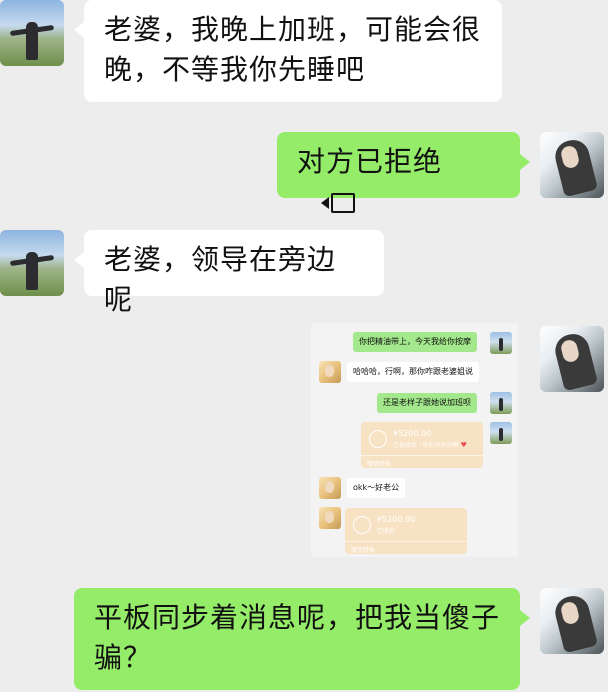  Describe the element at coordinates (343, 203) in the screenshot. I see `video-call-icon-body` at that location.